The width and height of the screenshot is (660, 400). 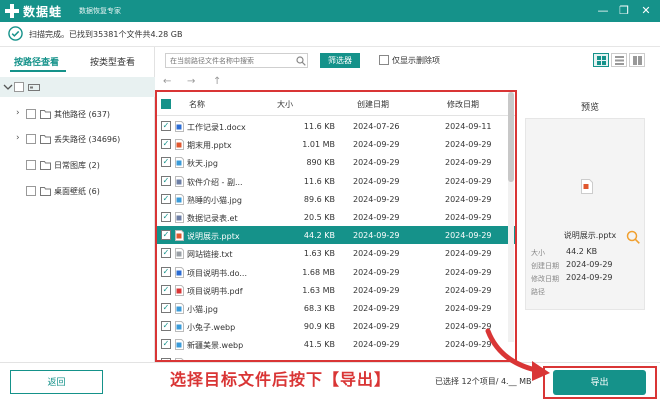 What do you see at coordinates (106, 34) in the screenshot?
I see `scan-status-text: 扫描完成。已找到35381个文件共4.28 GB` at bounding box center [106, 34].